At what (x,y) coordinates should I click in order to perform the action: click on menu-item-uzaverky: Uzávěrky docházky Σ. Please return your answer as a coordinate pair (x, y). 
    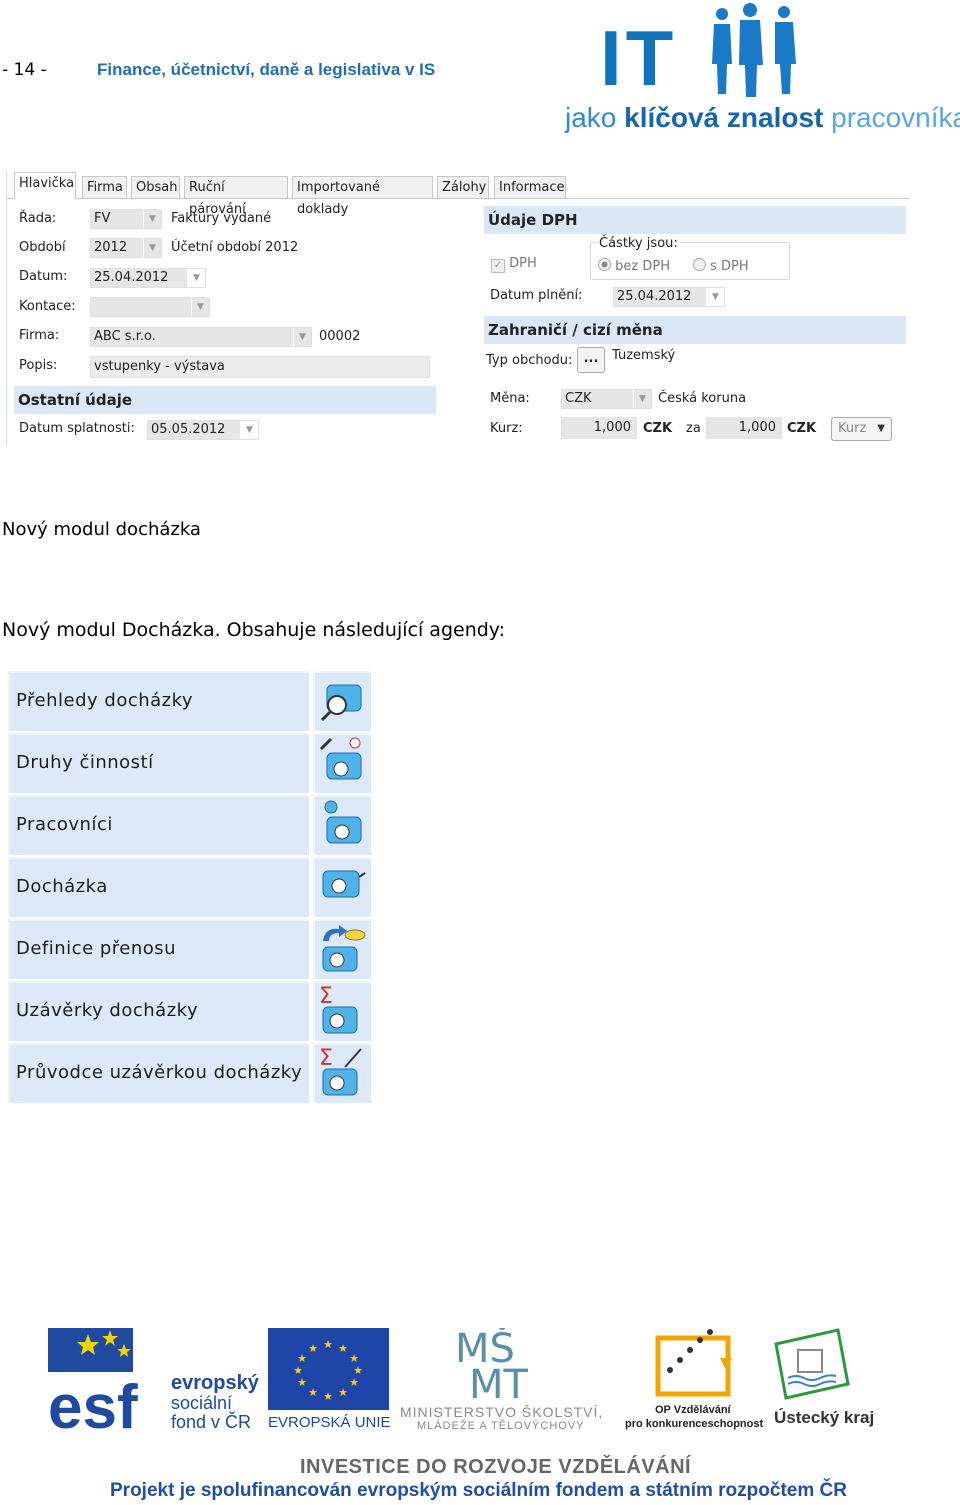
    Looking at the image, I should click on (190, 1011).